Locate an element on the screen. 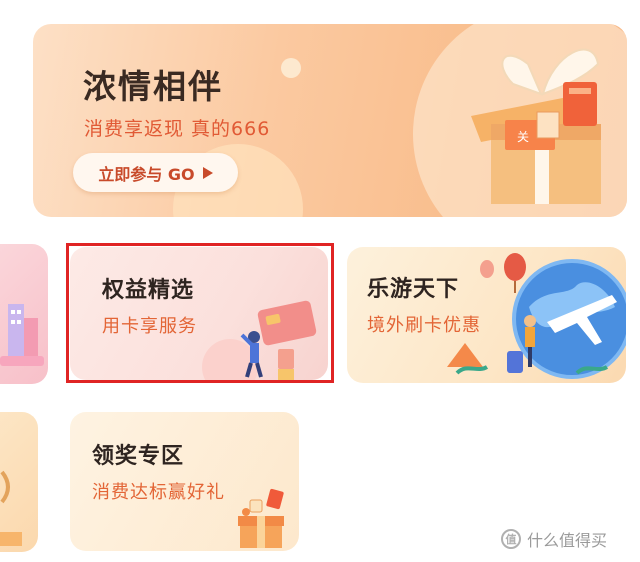 The image size is (640, 562). globe-plane-illustration is located at coordinates (536, 316).